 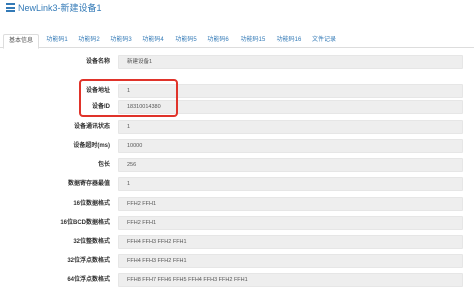 What do you see at coordinates (237, 91) in the screenshot?
I see `form-row-device-address: 设备地址 1` at bounding box center [237, 91].